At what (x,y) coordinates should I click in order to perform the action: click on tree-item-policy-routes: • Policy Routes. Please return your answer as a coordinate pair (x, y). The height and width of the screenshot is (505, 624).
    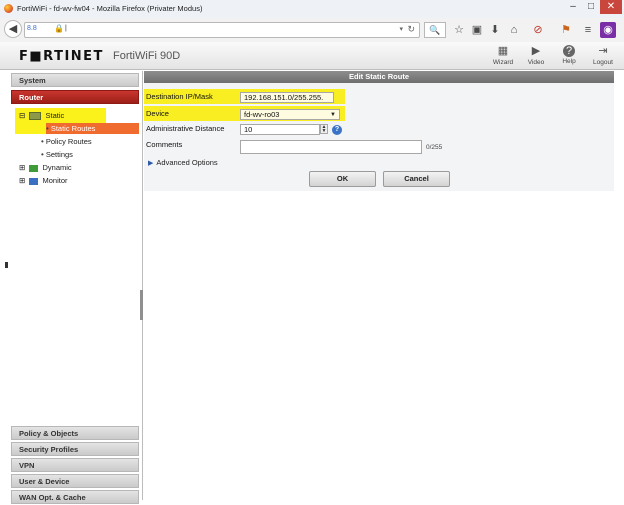
    Looking at the image, I should click on (66, 141).